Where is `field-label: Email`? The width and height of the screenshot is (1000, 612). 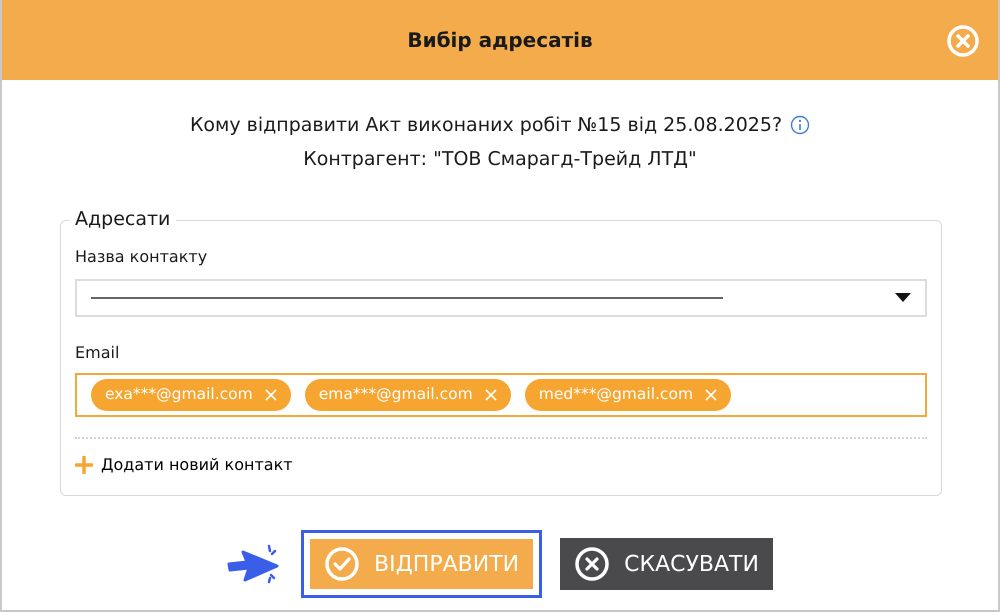
field-label: Email is located at coordinates (97, 352).